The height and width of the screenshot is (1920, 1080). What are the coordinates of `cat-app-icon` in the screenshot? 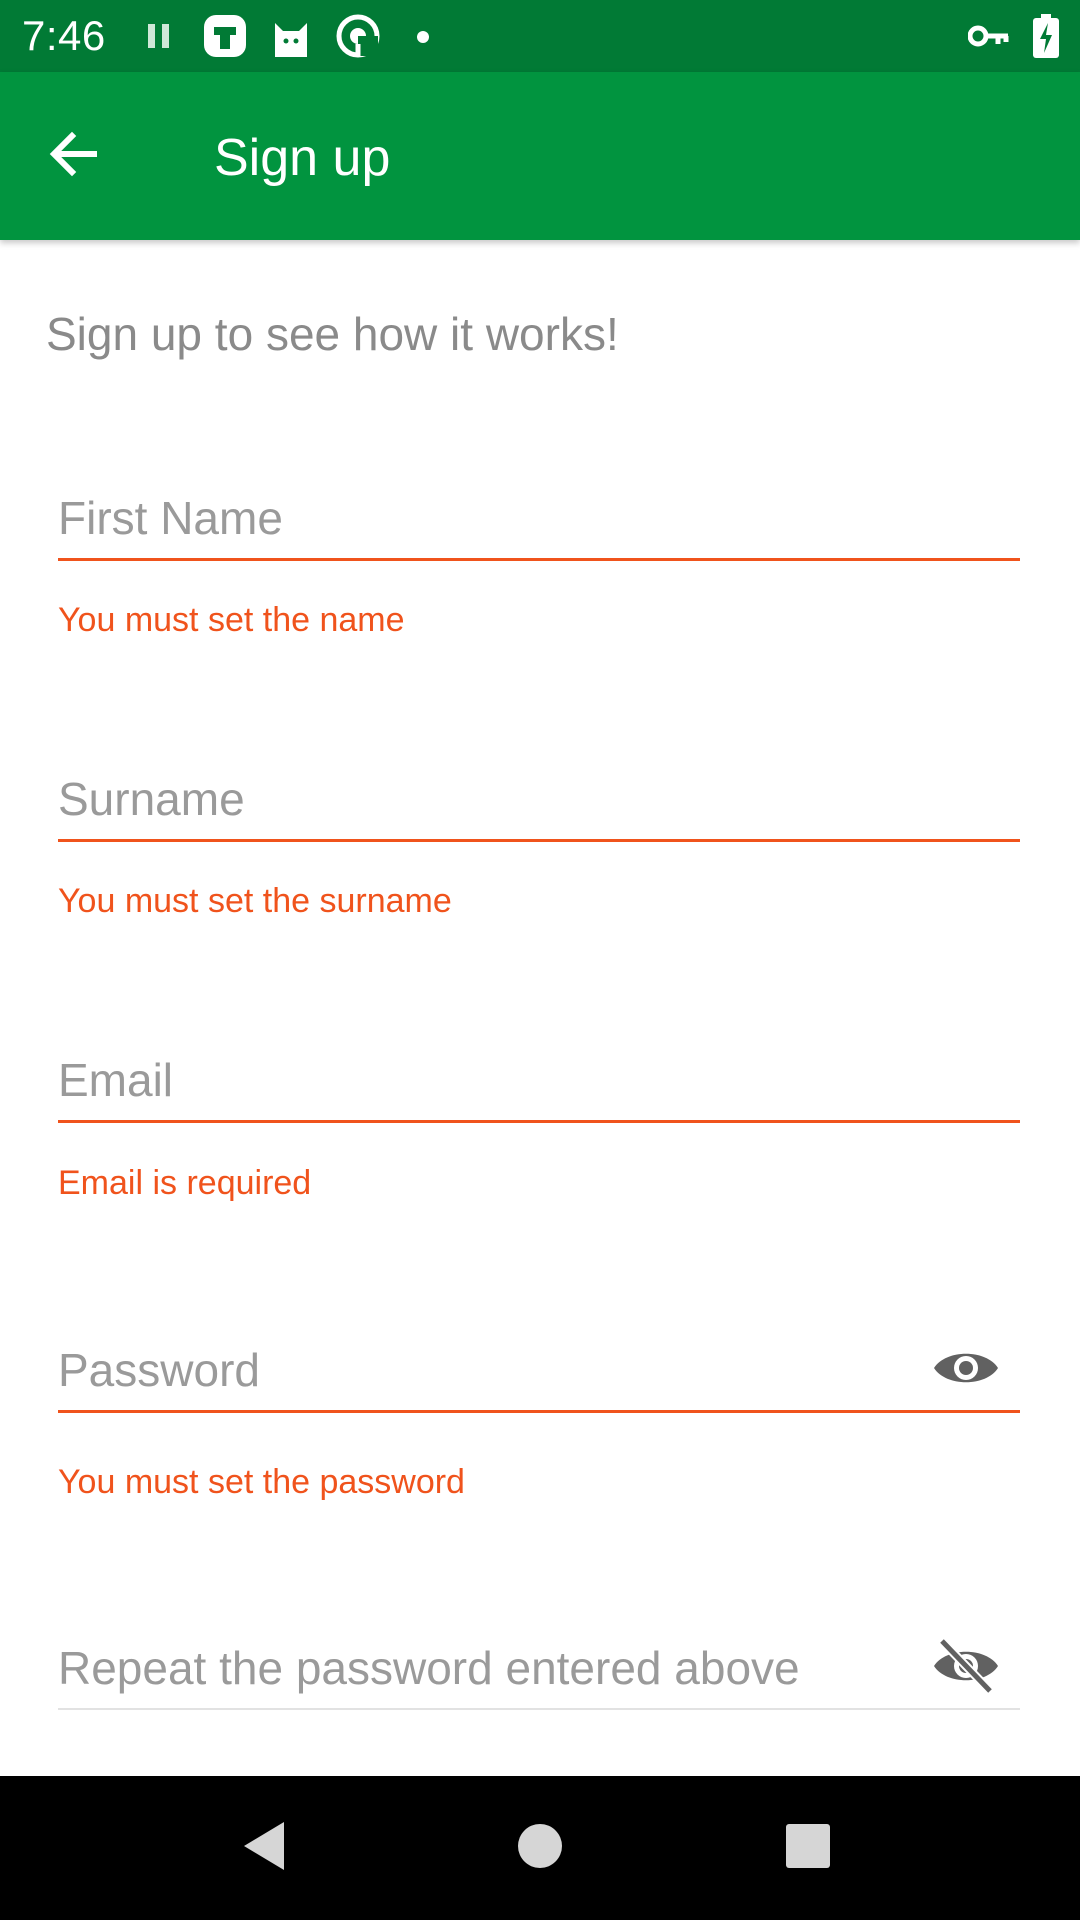 It's located at (291, 35).